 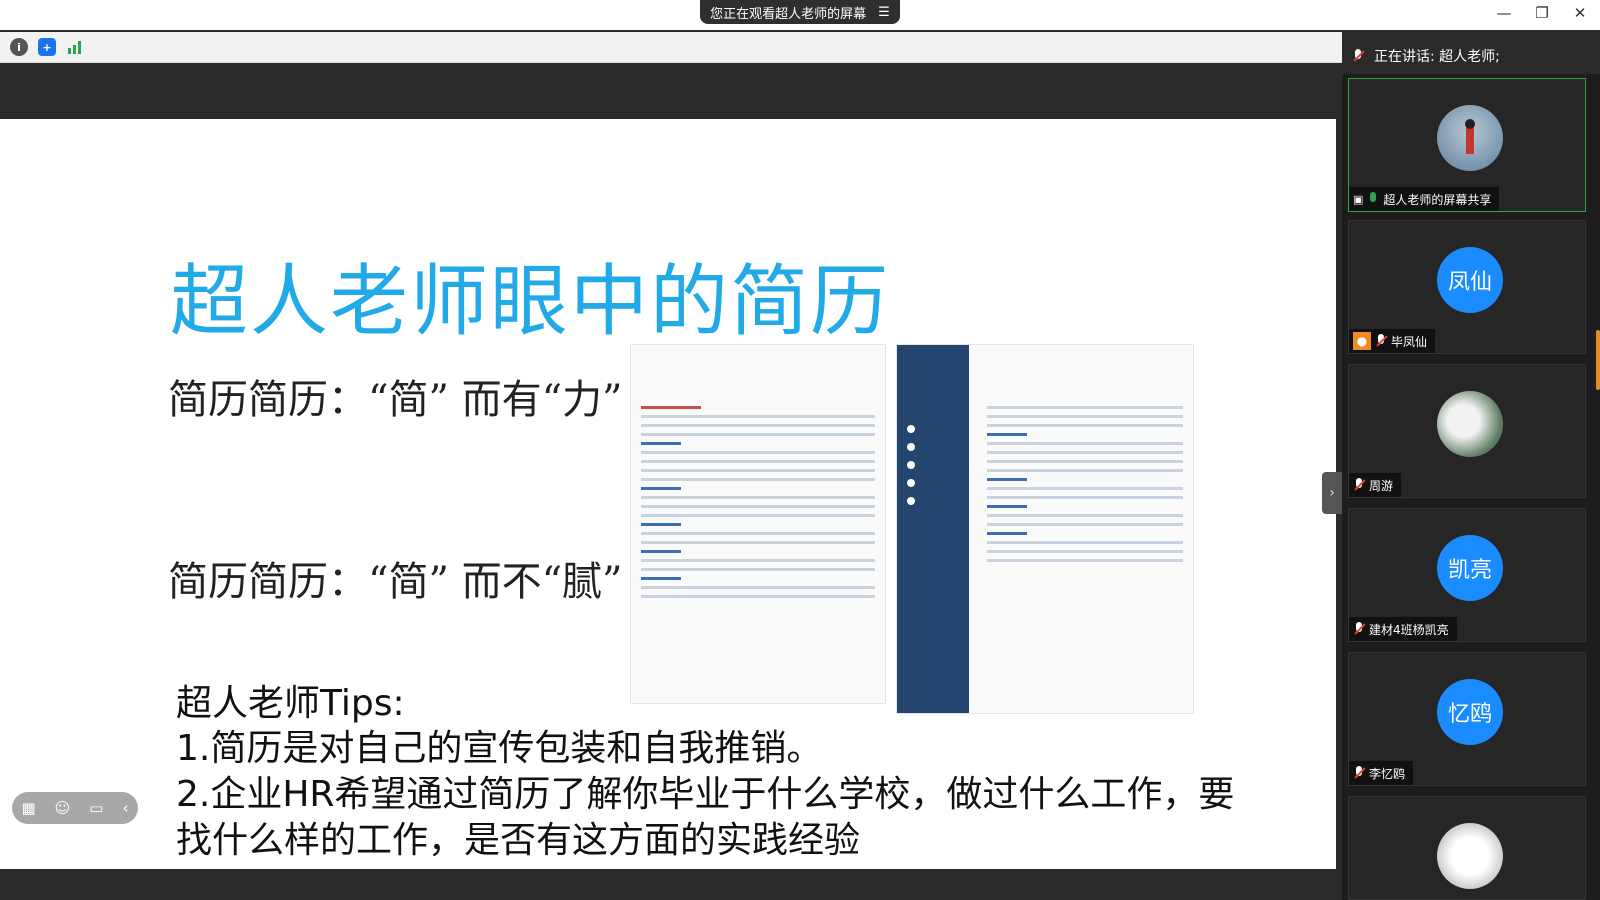 I want to click on avatar: 忆鸥, so click(x=1470, y=712).